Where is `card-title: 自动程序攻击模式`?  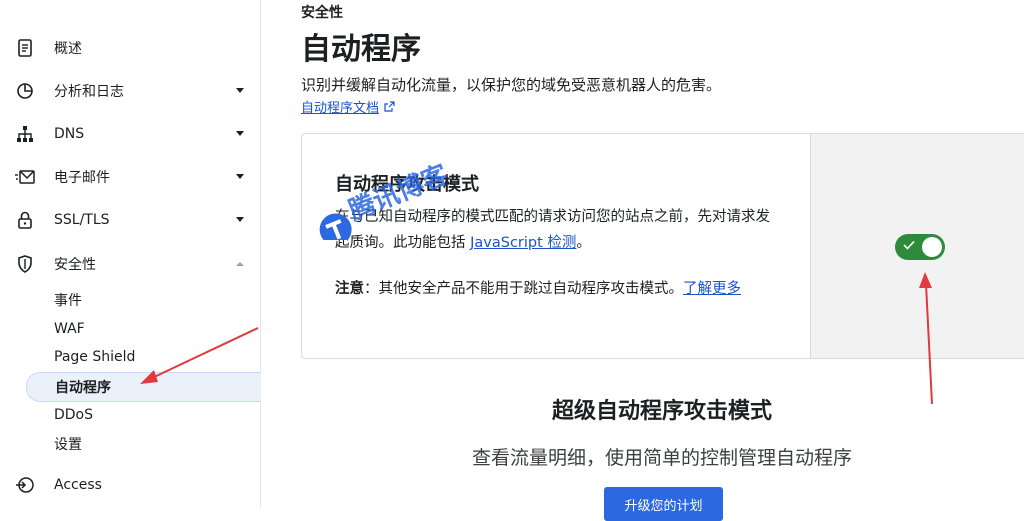
card-title: 自动程序攻击模式 is located at coordinates (407, 184).